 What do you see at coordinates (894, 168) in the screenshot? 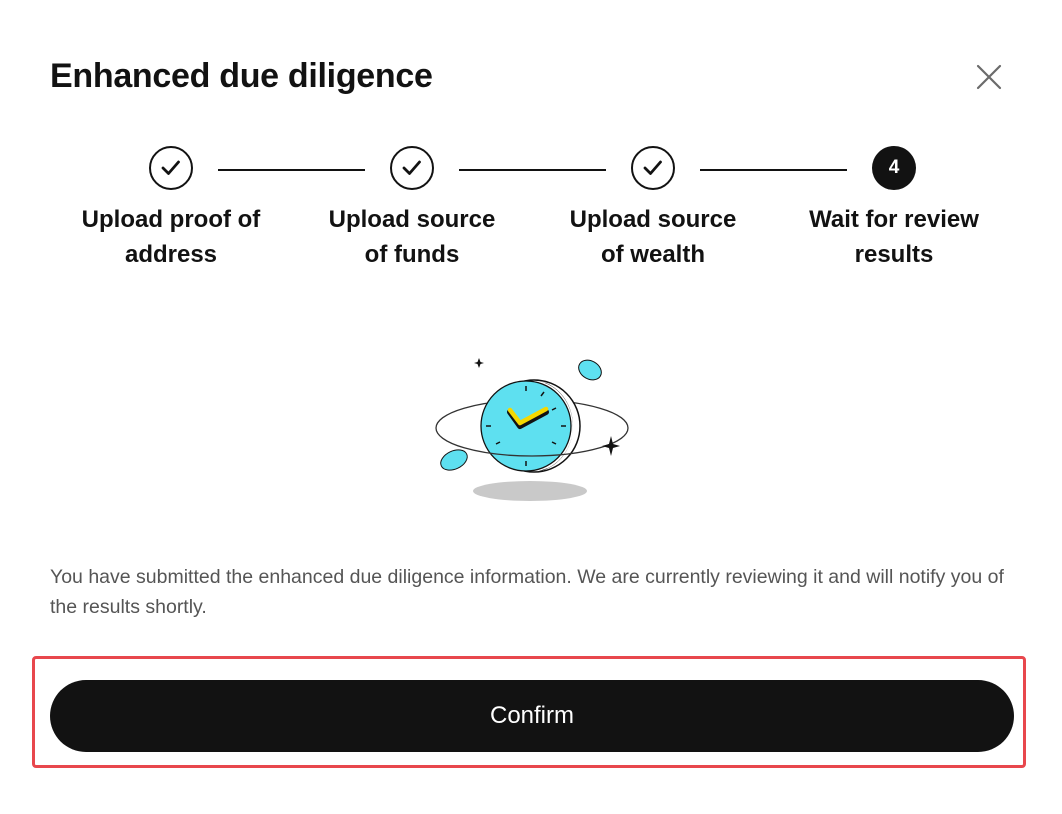
I see `step-number-badge: 4` at bounding box center [894, 168].